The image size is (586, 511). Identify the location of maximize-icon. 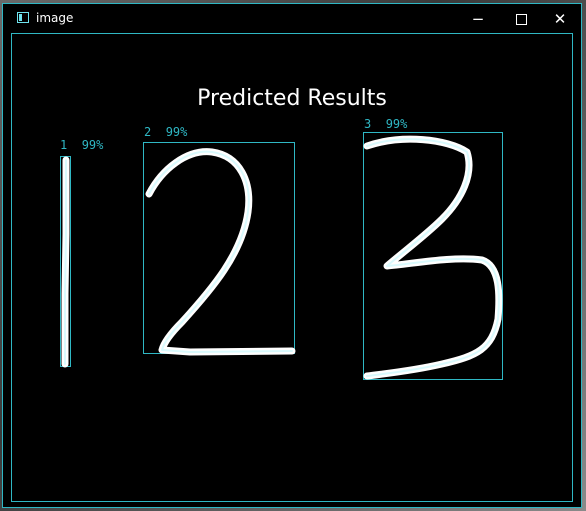
(521, 19).